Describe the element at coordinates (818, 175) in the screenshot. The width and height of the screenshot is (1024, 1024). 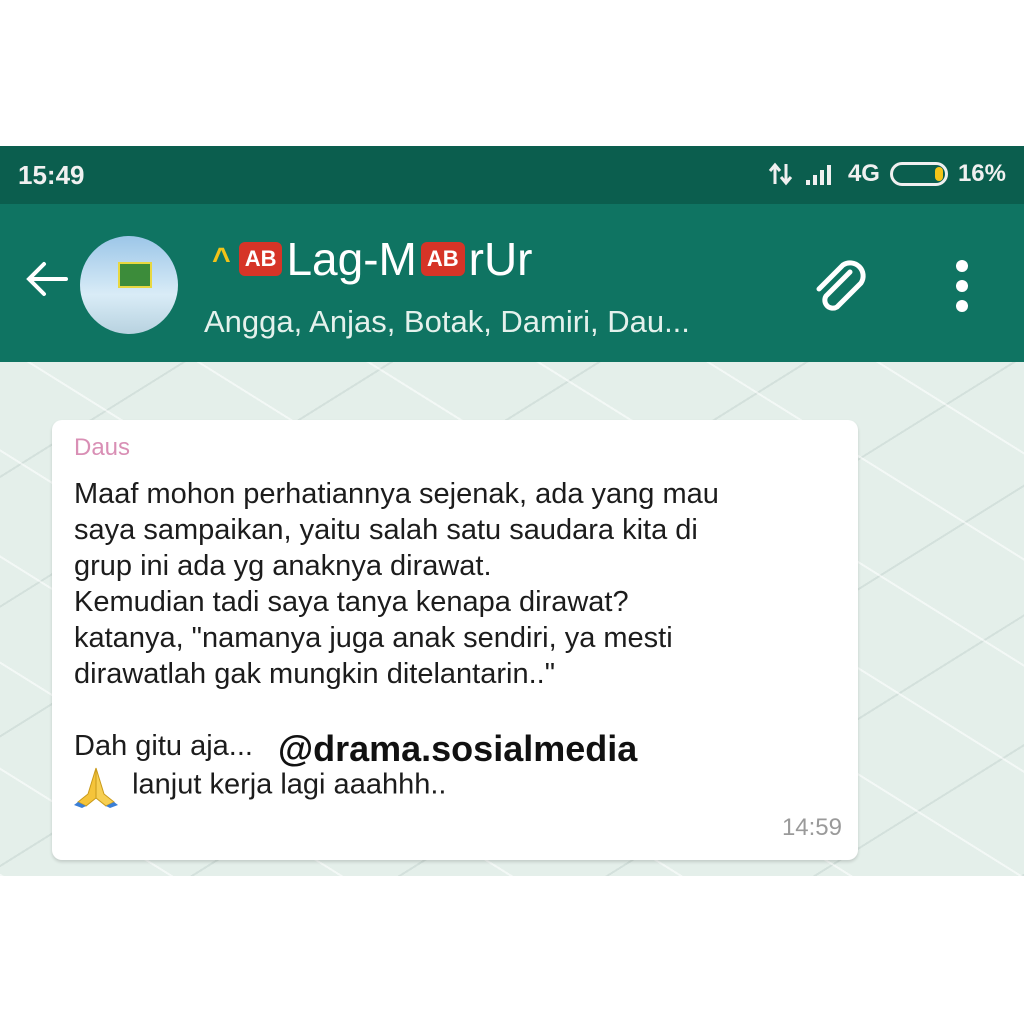
I see `signal-icon` at that location.